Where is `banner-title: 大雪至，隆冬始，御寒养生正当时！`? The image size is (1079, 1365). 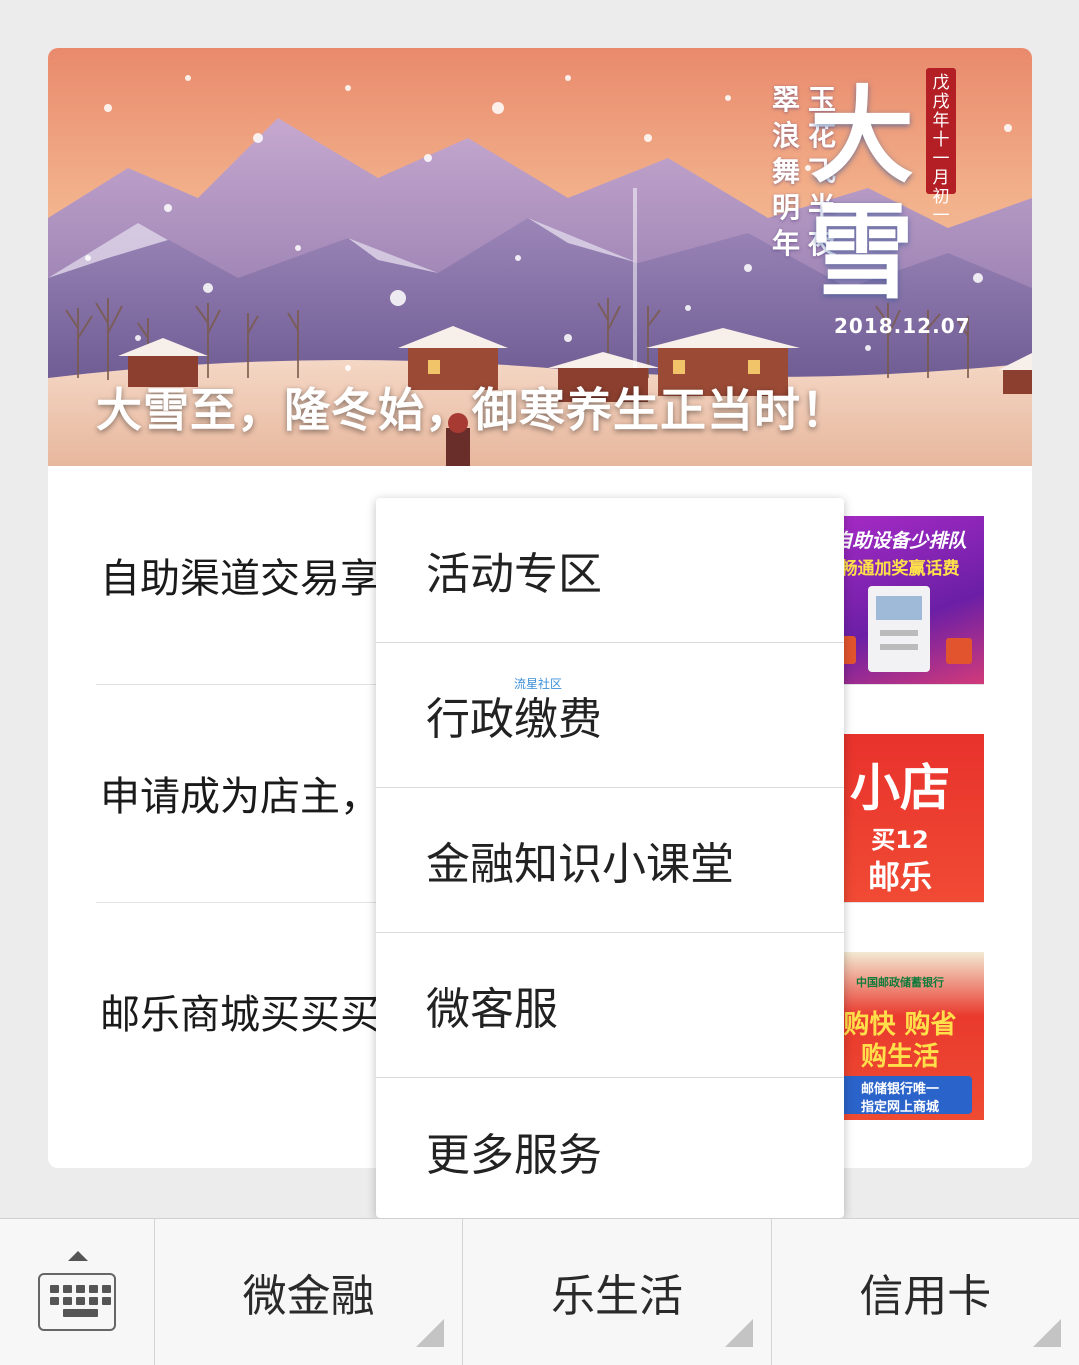 banner-title: 大雪至，隆冬始，御寒养生正当时！ is located at coordinates (472, 410).